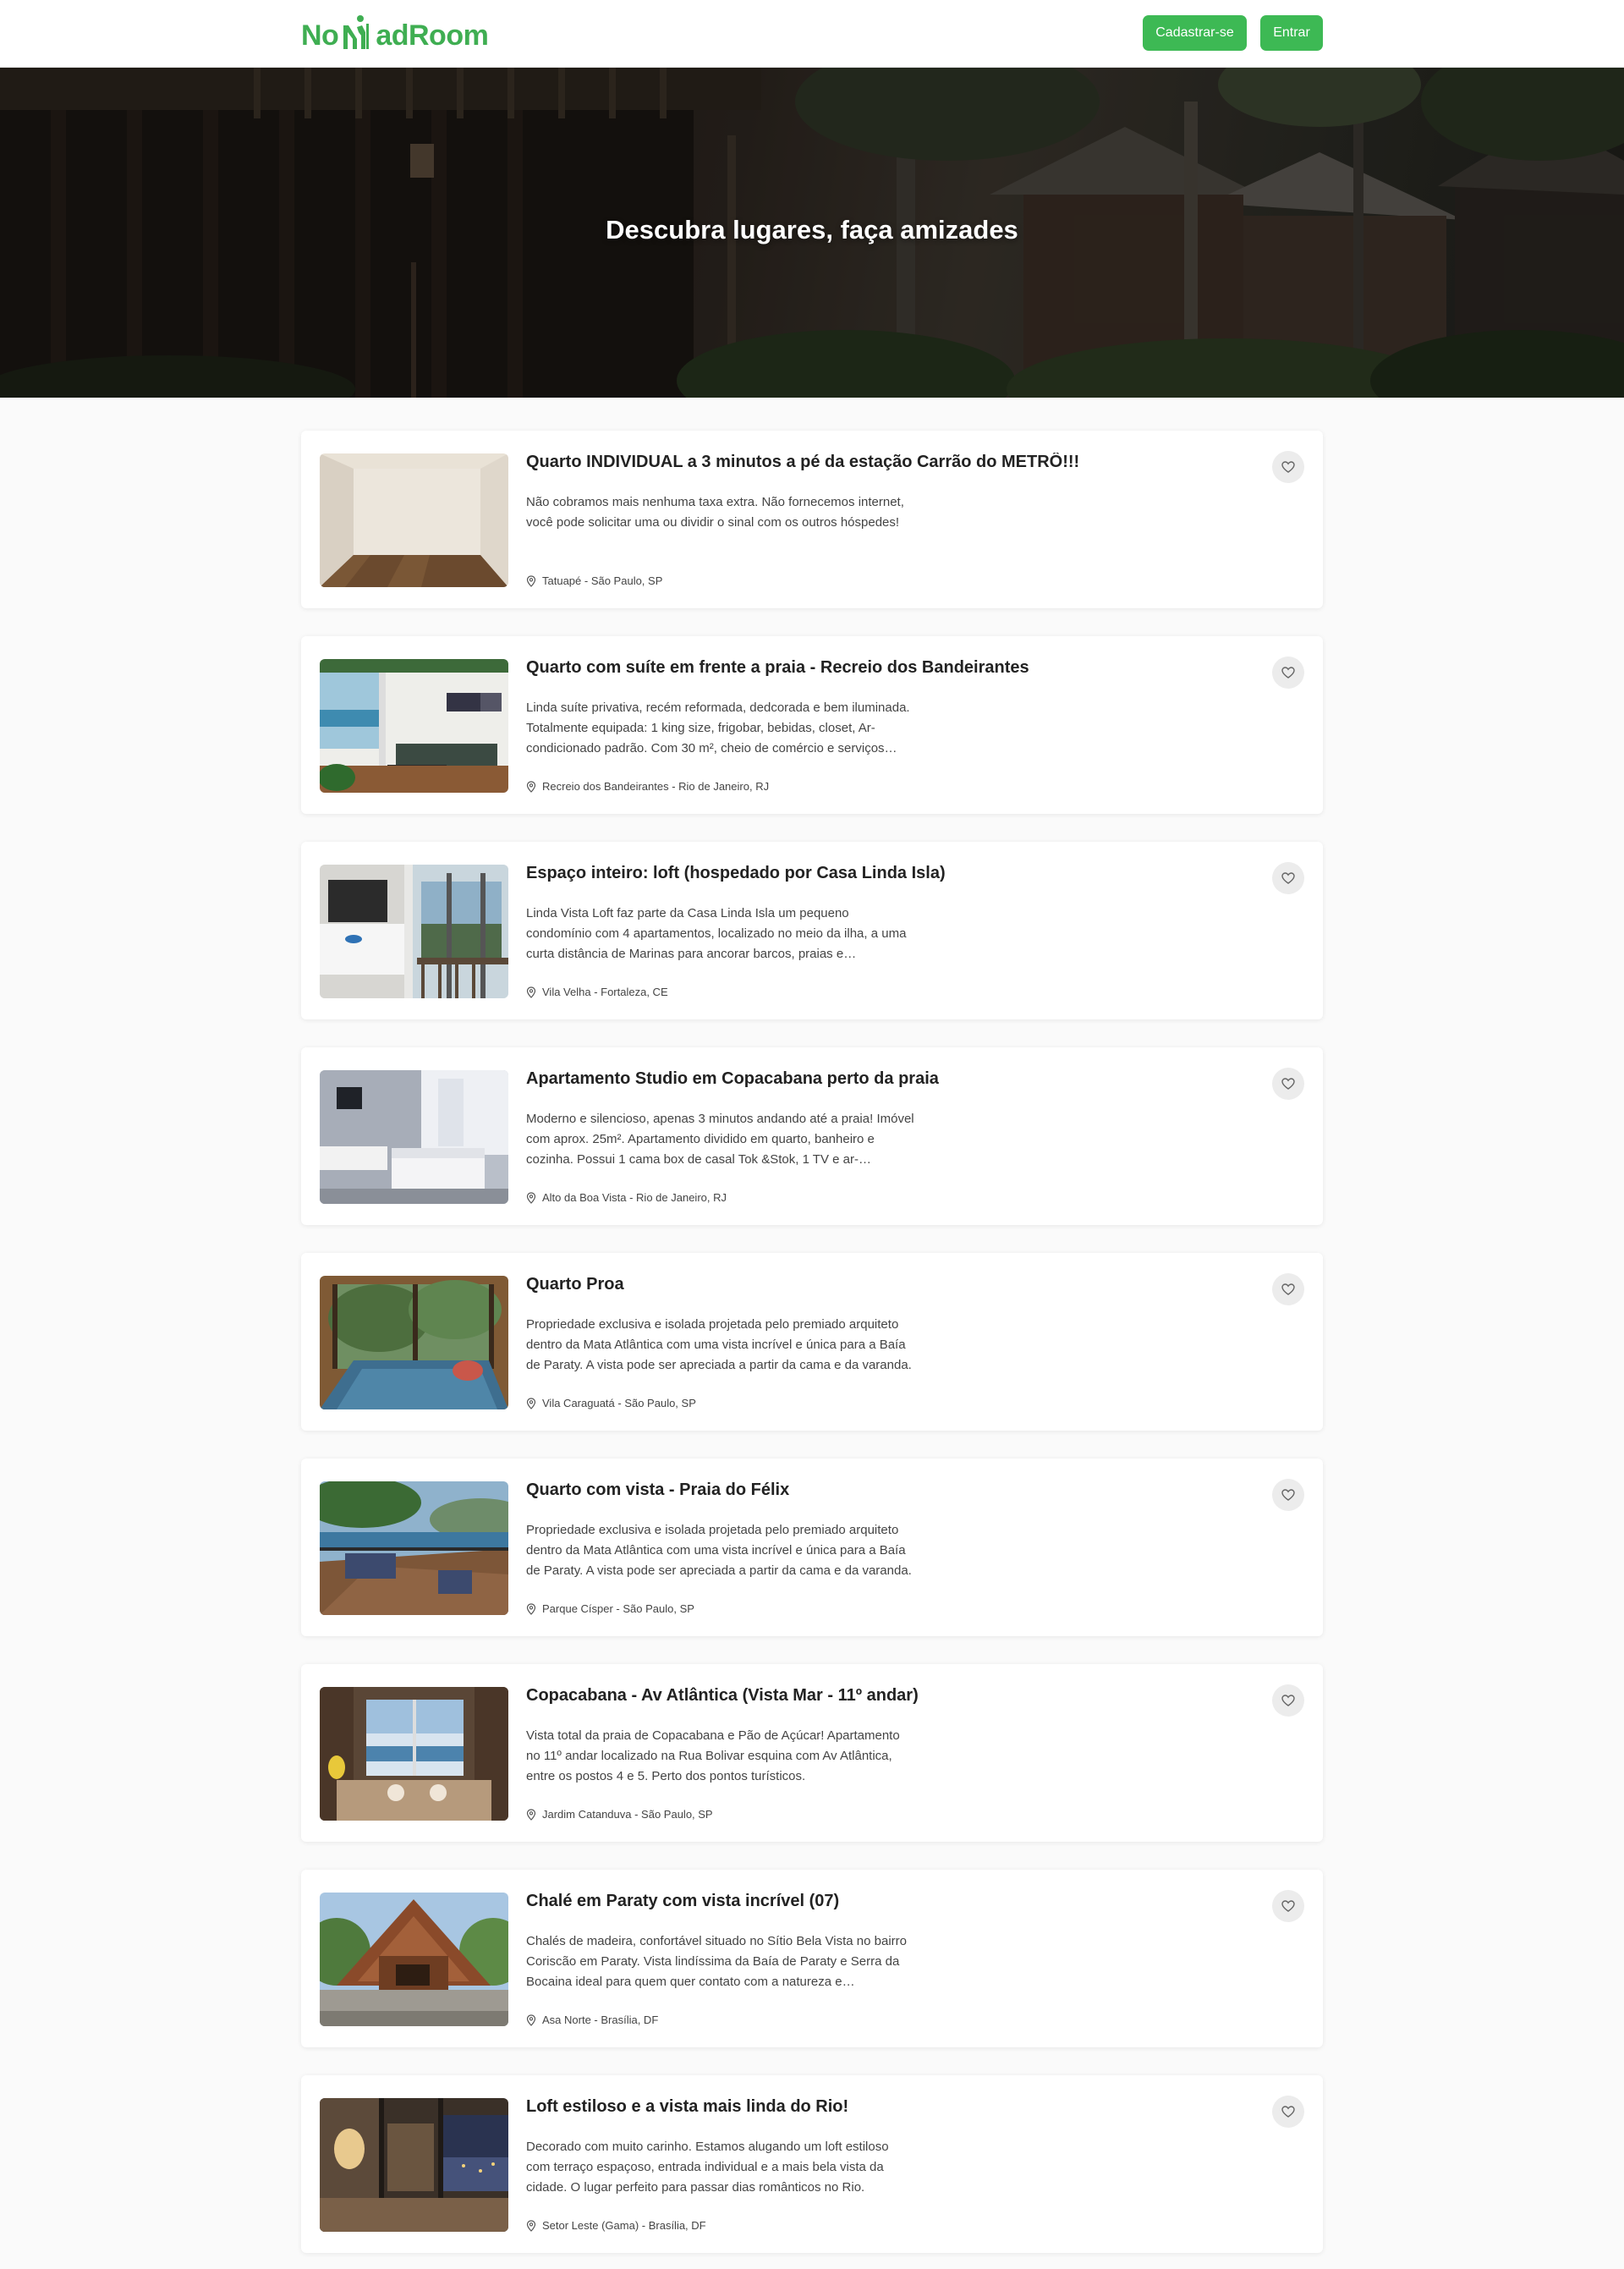 The height and width of the screenshot is (2269, 1624). Describe the element at coordinates (865, 1901) in the screenshot. I see `listing-title: Chalé em Paraty com vista incrível (07)` at that location.